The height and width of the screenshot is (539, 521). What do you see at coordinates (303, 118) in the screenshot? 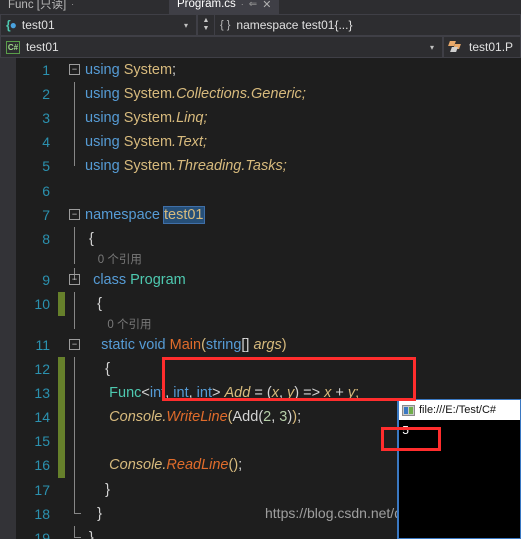
I see `code-text: using System.Linq;` at bounding box center [303, 118].